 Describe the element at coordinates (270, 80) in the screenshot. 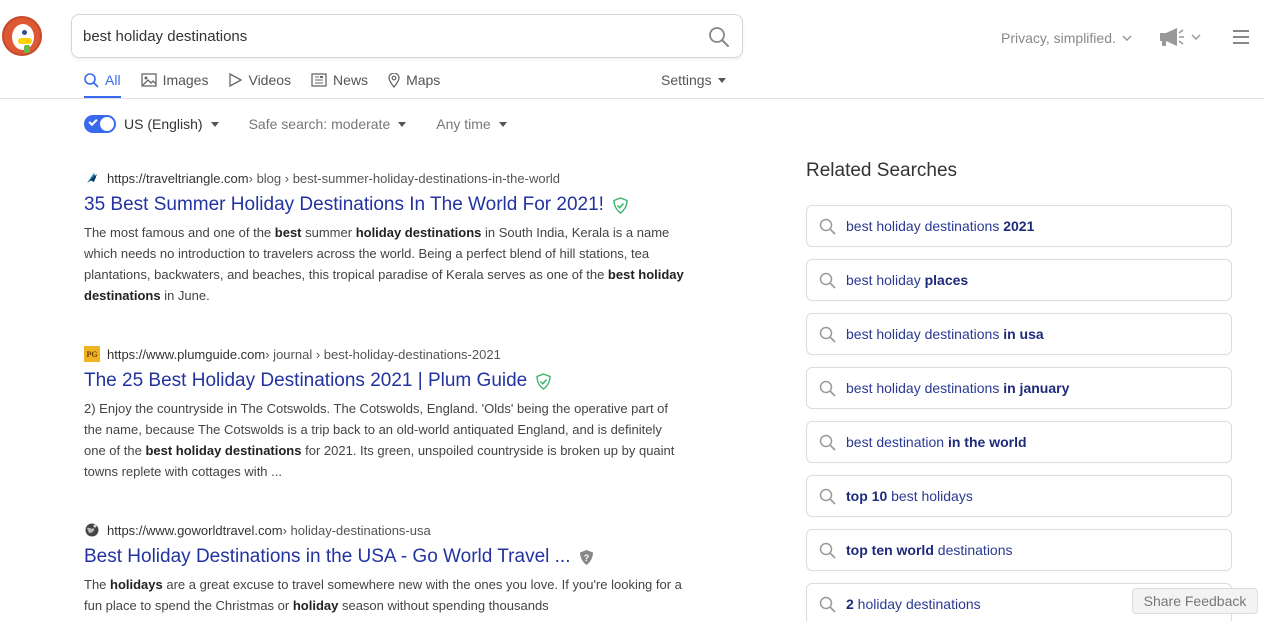

I see `tab-label: Videos` at that location.